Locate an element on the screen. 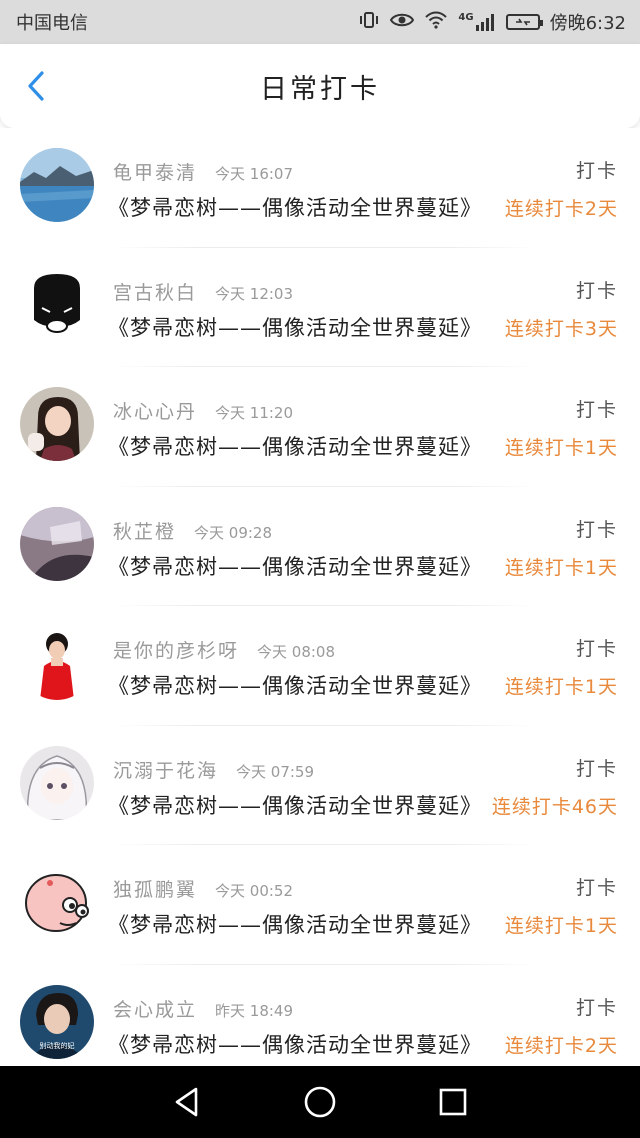 The height and width of the screenshot is (1138, 640). name-line: 宫古秋白 今天 12:03 is located at coordinates (203, 291).